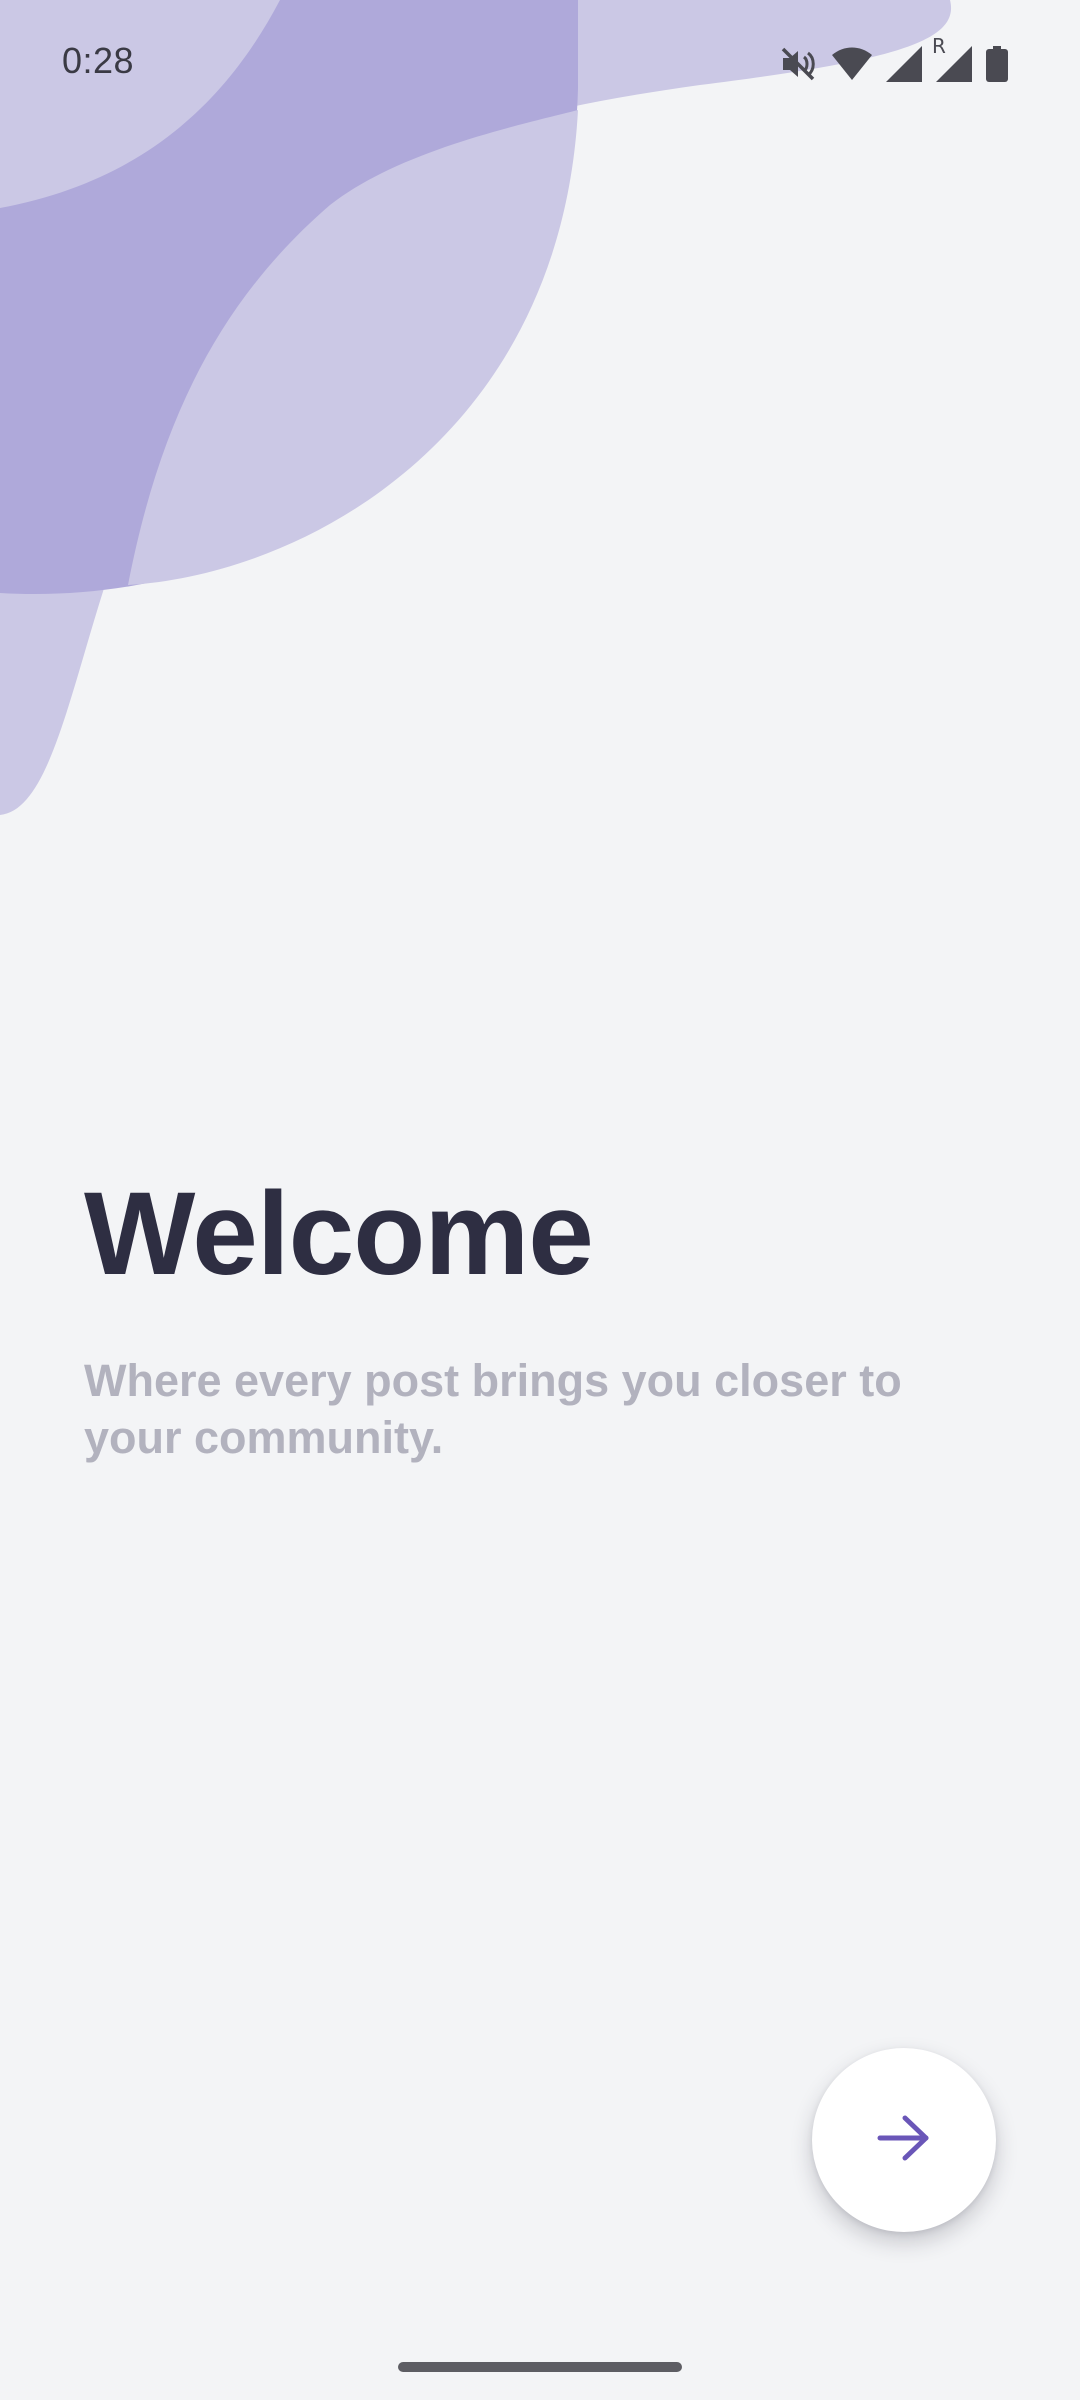 The height and width of the screenshot is (2400, 1080). What do you see at coordinates (952, 58) in the screenshot?
I see `roaming-signal-icon: R` at bounding box center [952, 58].